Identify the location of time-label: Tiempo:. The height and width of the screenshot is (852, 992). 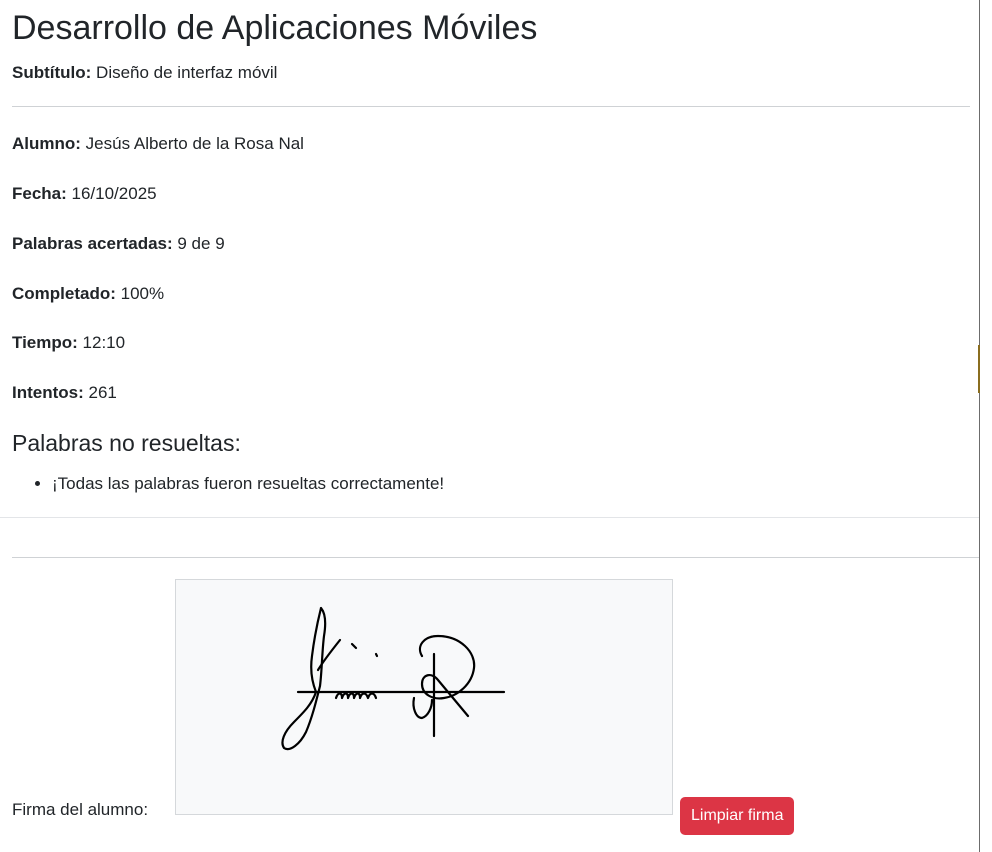
(45, 342).